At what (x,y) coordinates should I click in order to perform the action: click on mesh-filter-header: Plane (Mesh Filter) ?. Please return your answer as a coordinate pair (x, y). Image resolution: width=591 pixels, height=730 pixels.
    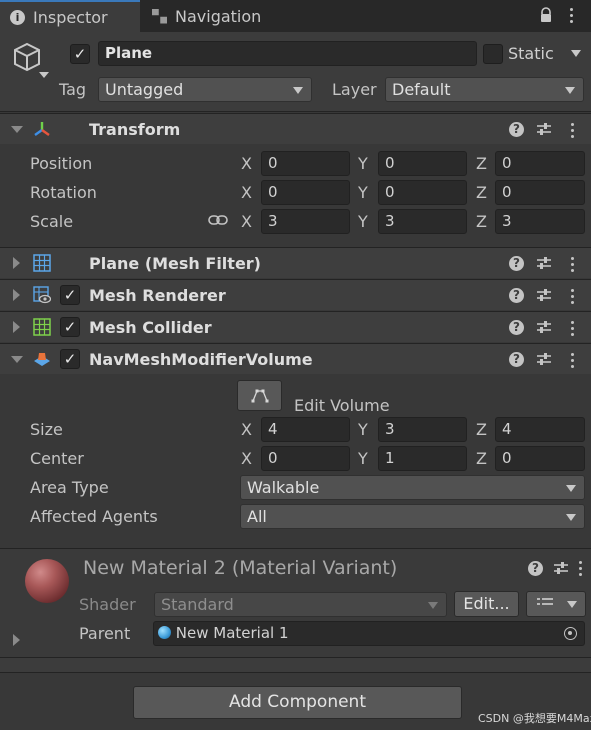
    Looking at the image, I should click on (295, 262).